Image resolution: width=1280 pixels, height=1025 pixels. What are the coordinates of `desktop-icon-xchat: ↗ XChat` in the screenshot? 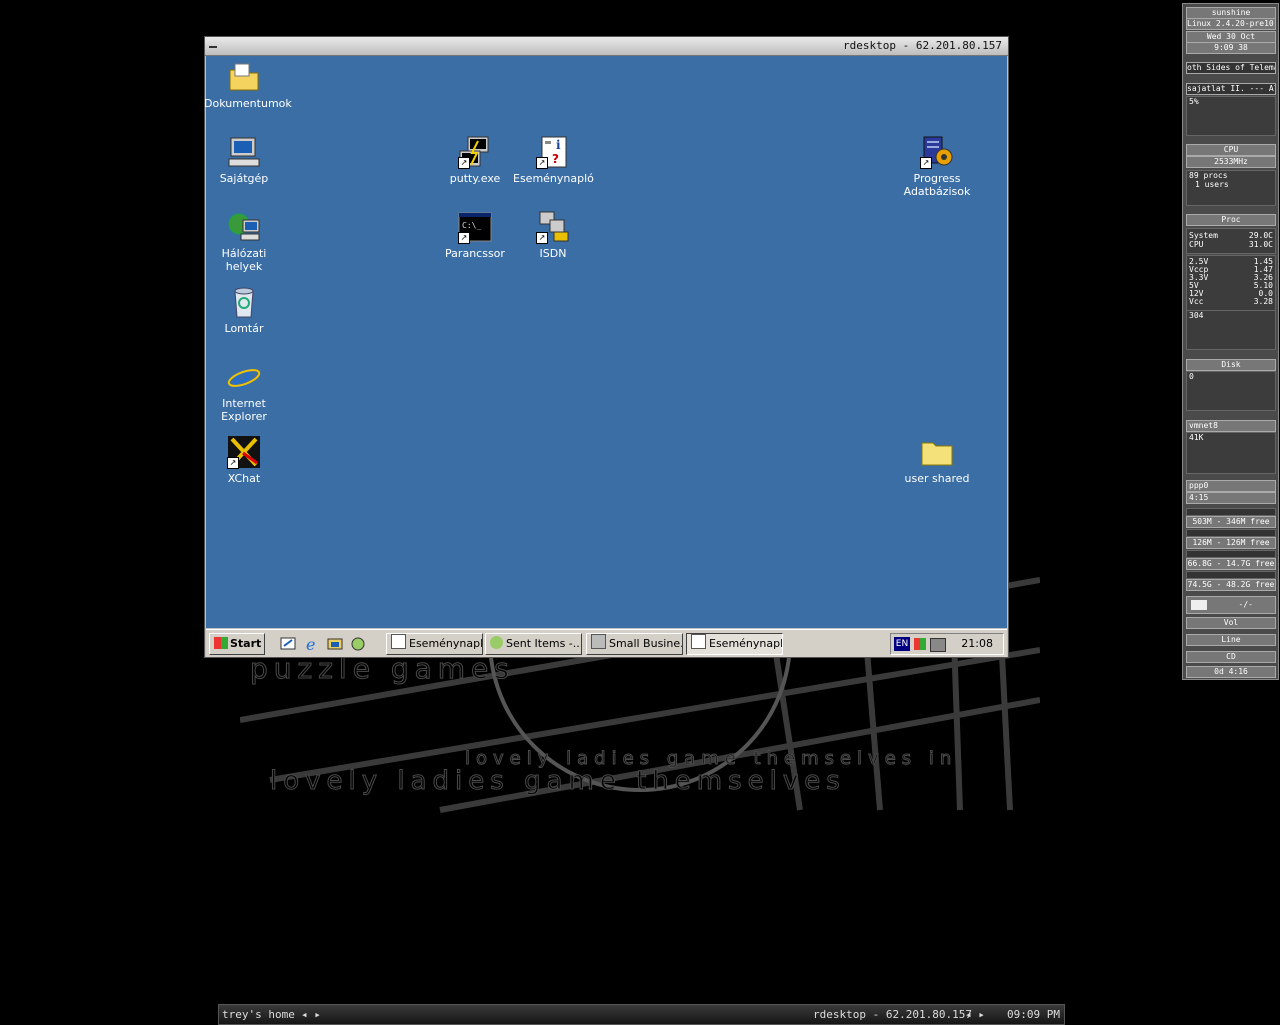 It's located at (244, 460).